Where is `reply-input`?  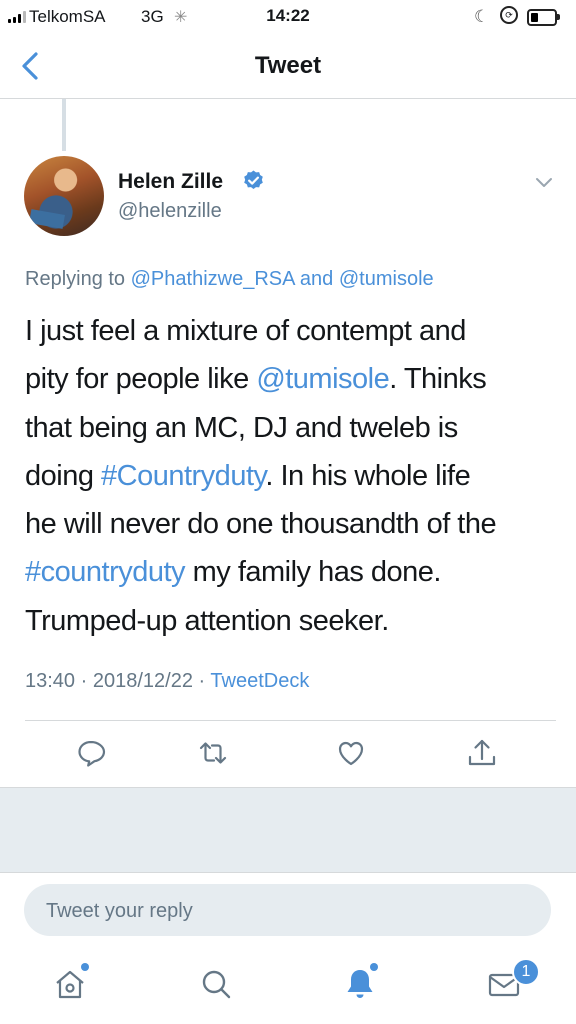
reply-input is located at coordinates (286, 911).